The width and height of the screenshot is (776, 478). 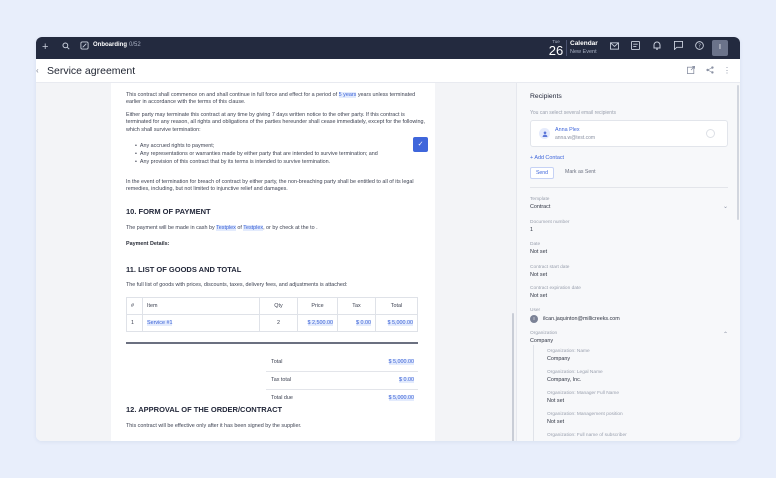 I want to click on cell-item: Service #1, so click(x=201, y=323).